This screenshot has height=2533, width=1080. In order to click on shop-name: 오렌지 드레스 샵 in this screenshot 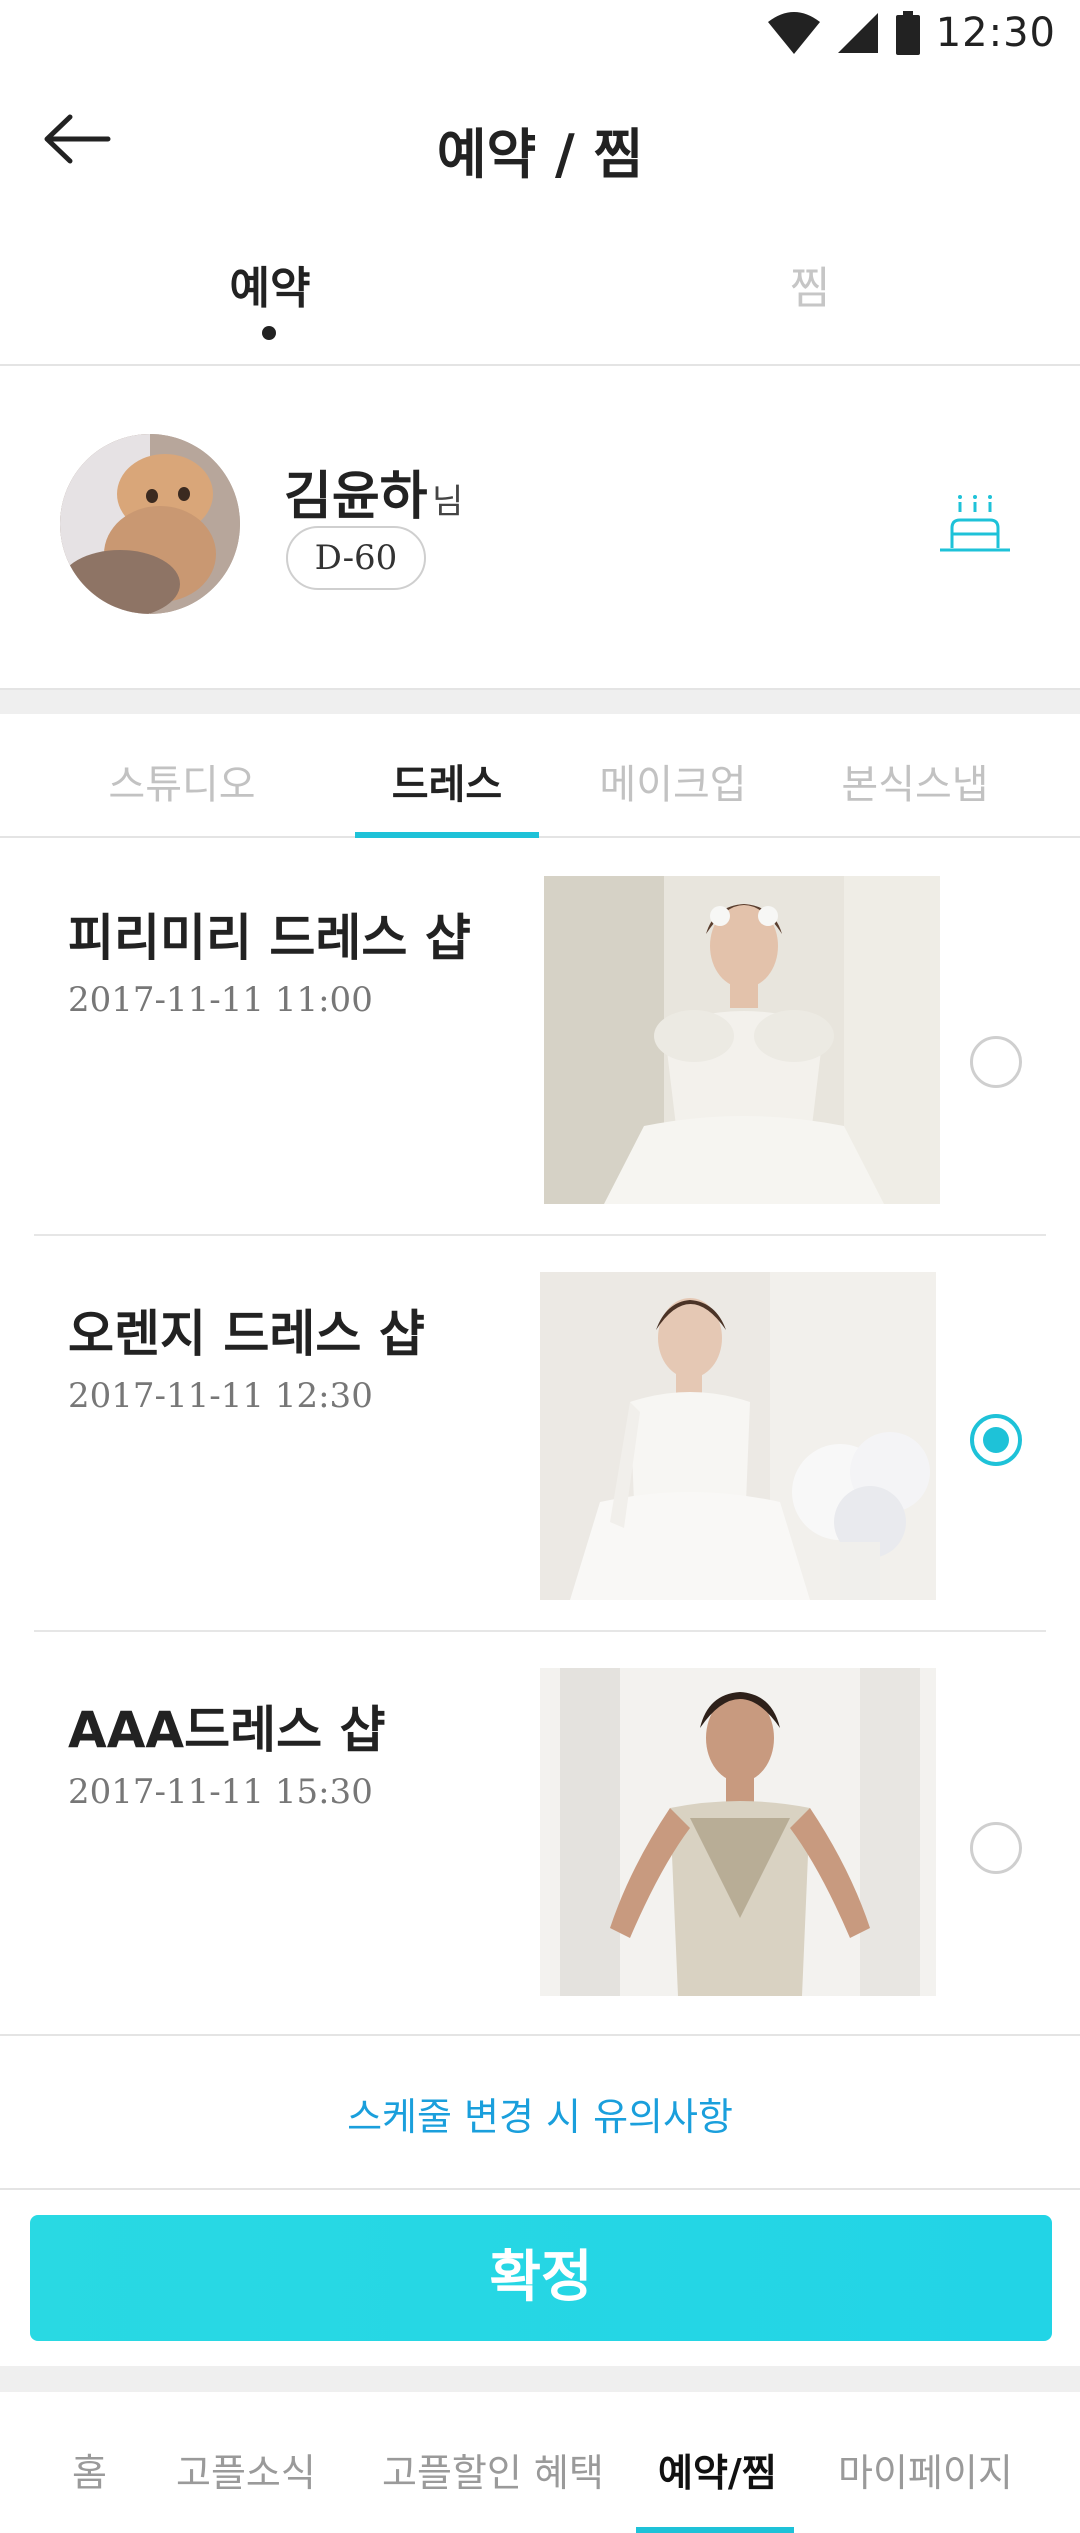, I will do `click(246, 1334)`.